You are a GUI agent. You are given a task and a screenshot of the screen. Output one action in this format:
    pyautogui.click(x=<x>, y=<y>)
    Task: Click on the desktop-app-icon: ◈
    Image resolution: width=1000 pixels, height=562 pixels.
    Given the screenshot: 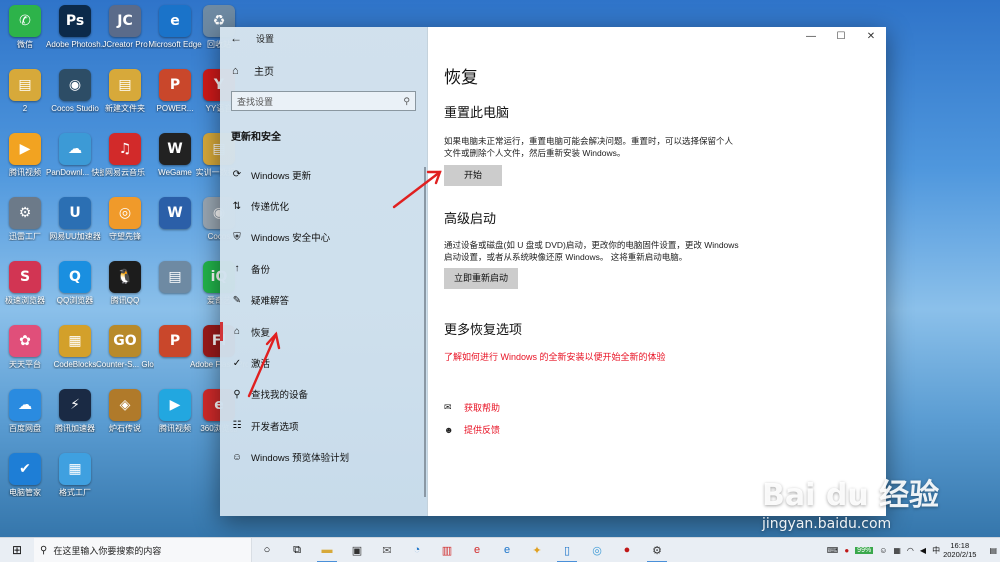 What is the action you would take?
    pyautogui.click(x=125, y=405)
    